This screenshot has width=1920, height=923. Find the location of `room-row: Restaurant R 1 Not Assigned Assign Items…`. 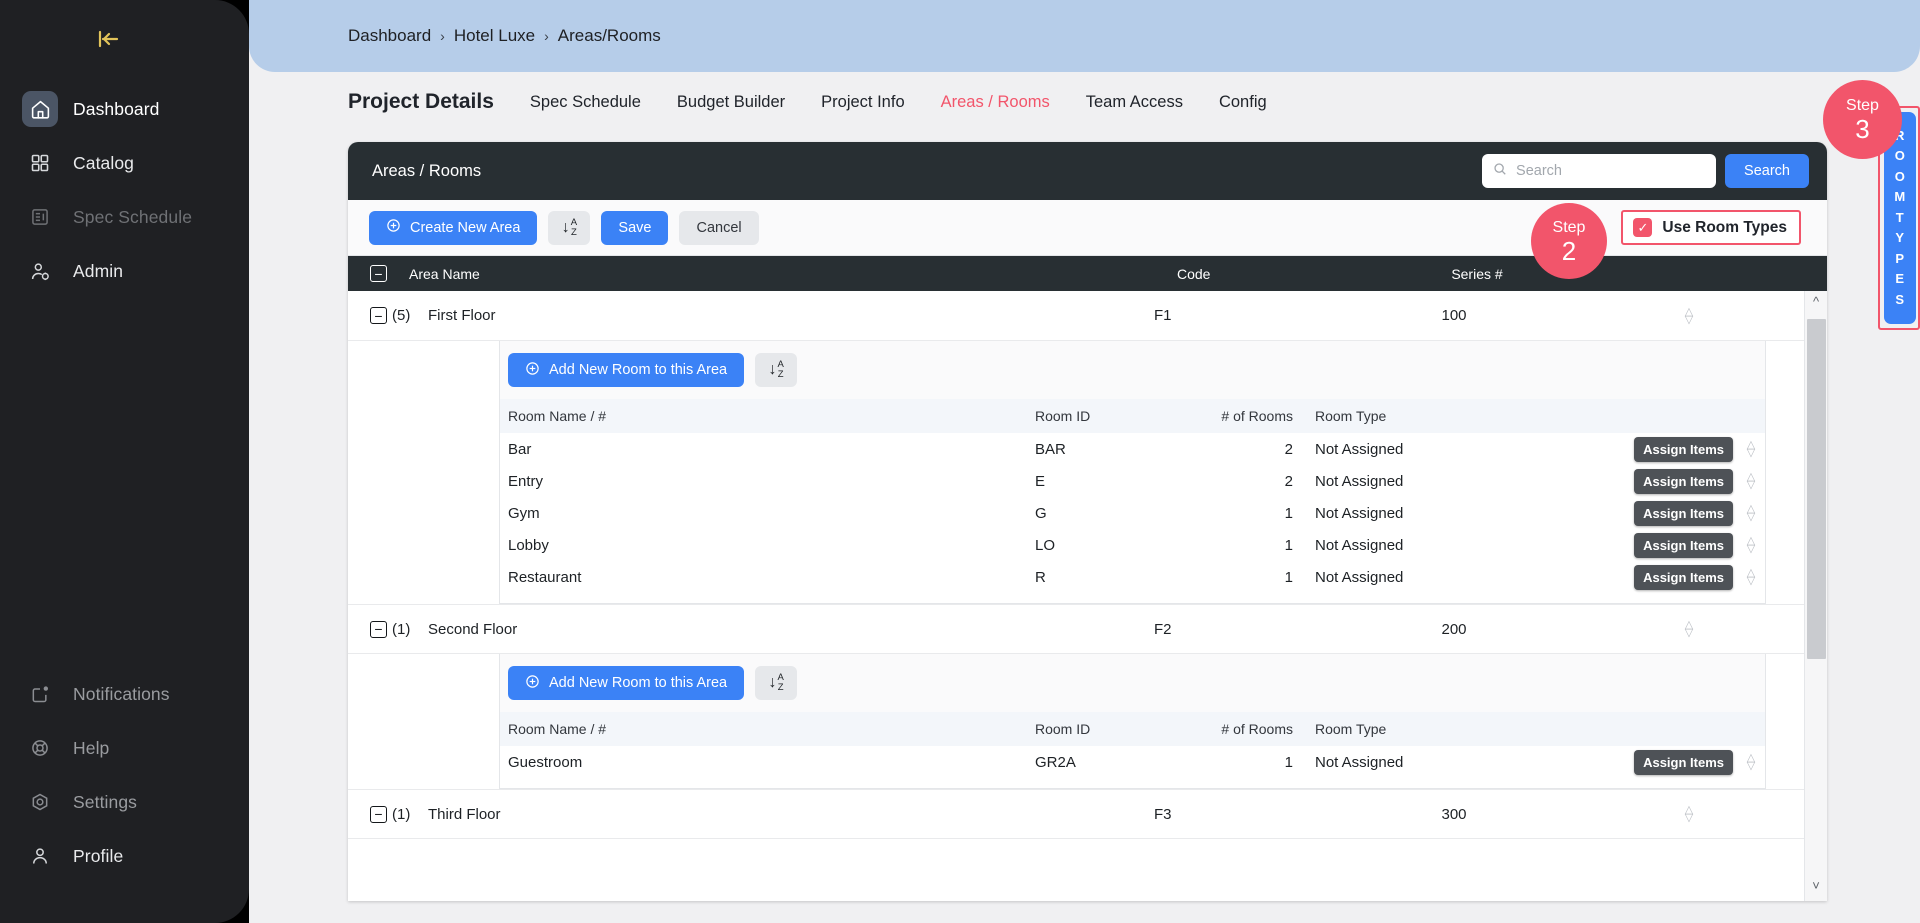

room-row: Restaurant R 1 Not Assigned Assign Items… is located at coordinates (1132, 577).